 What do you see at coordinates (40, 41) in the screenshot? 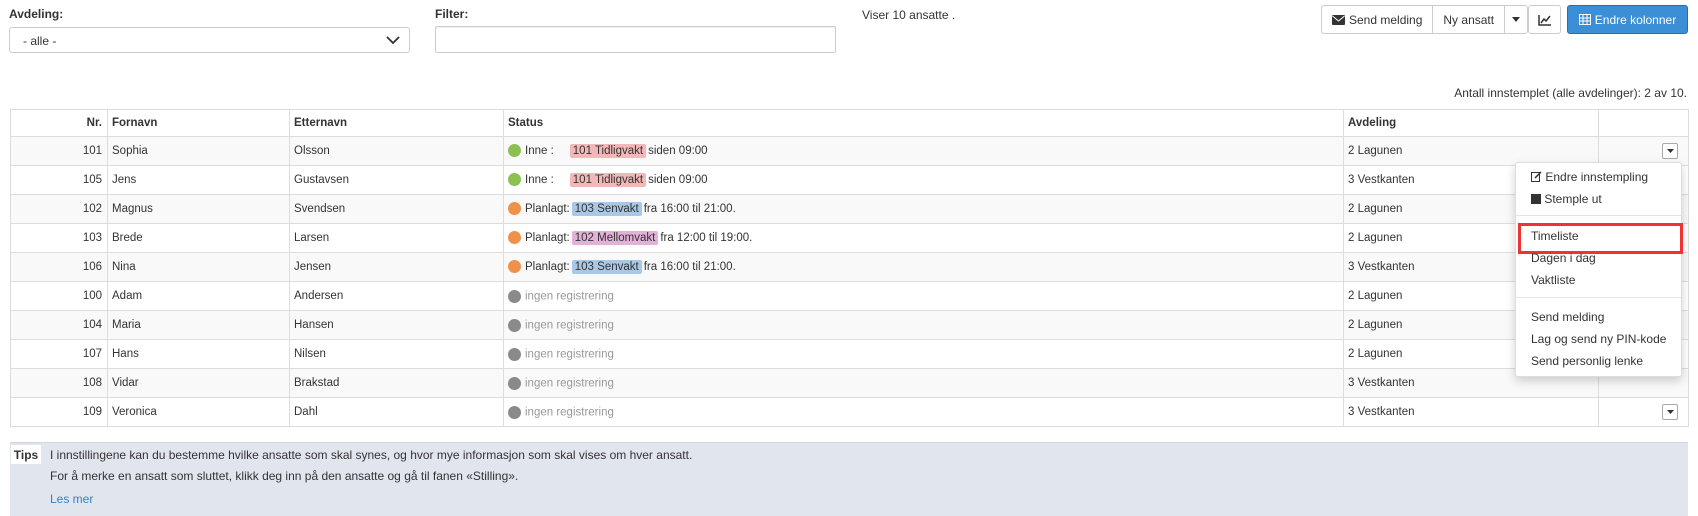
I see `avdeling-select-value: - alle -` at bounding box center [40, 41].